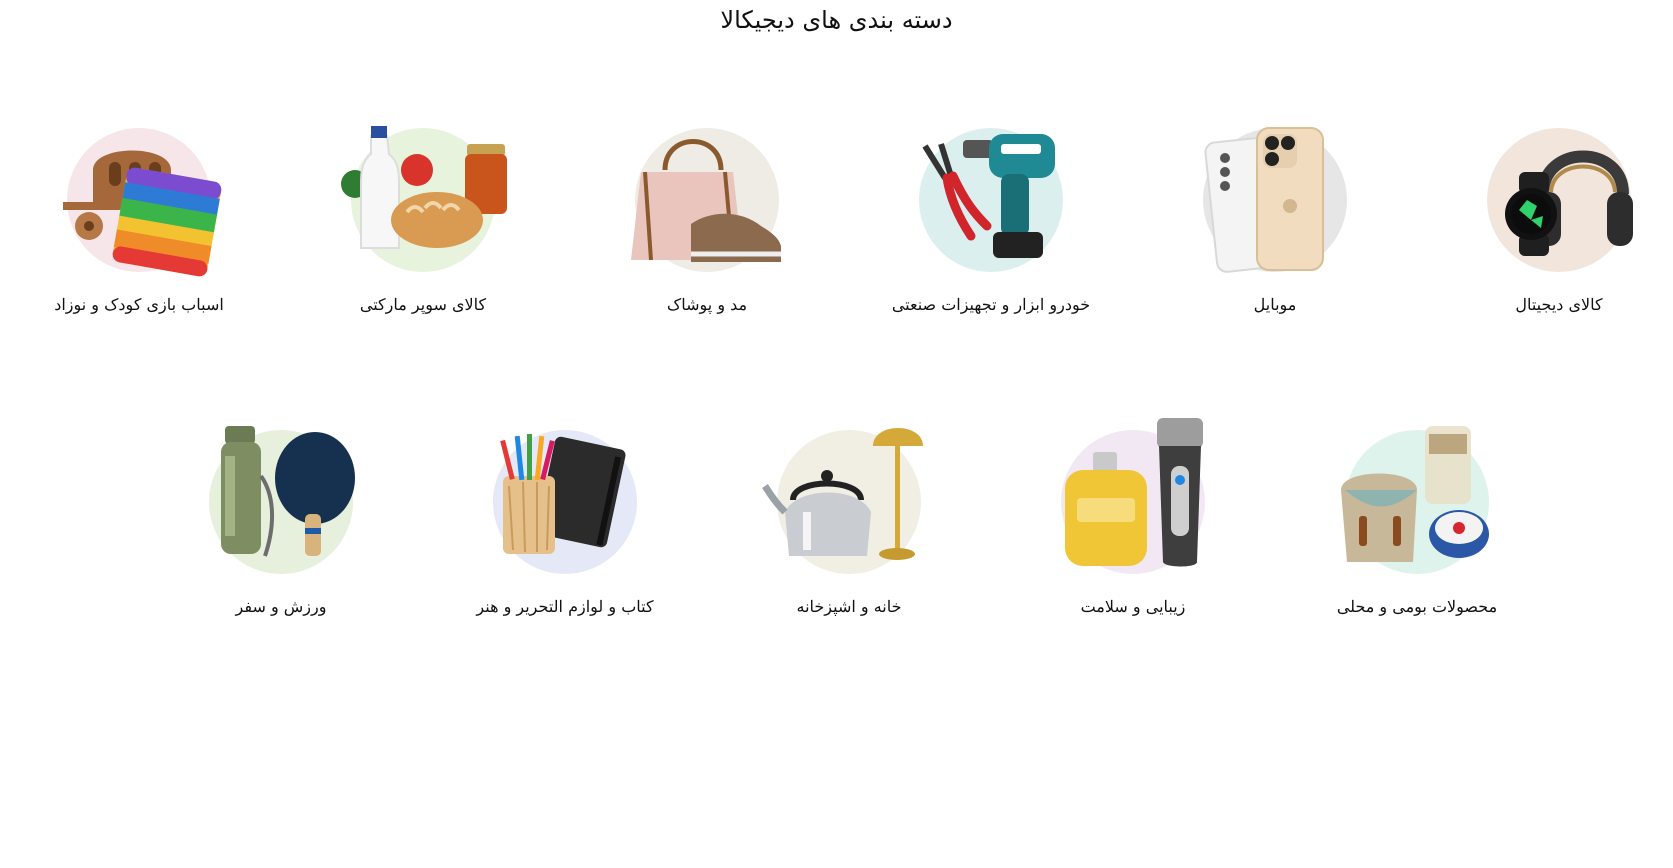 The image size is (1673, 868). I want to click on category-label: کتاب و لوازم التحریر و هنر, so click(565, 606).